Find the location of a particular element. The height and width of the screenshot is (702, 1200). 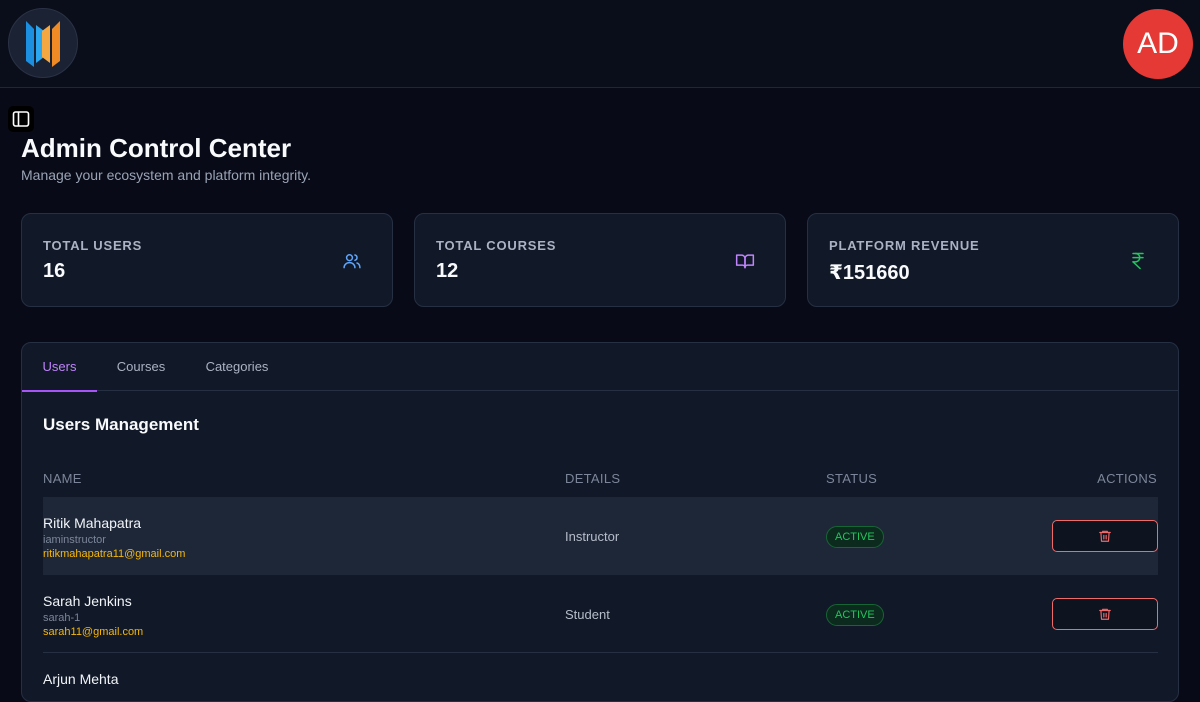

user-role: Instructor is located at coordinates (592, 536).